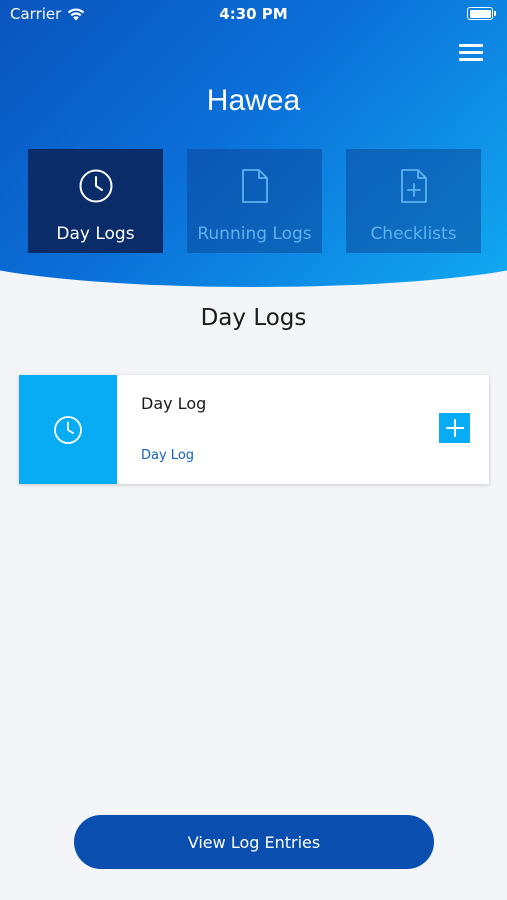 The width and height of the screenshot is (507, 900). I want to click on battery-icon, so click(481, 13).